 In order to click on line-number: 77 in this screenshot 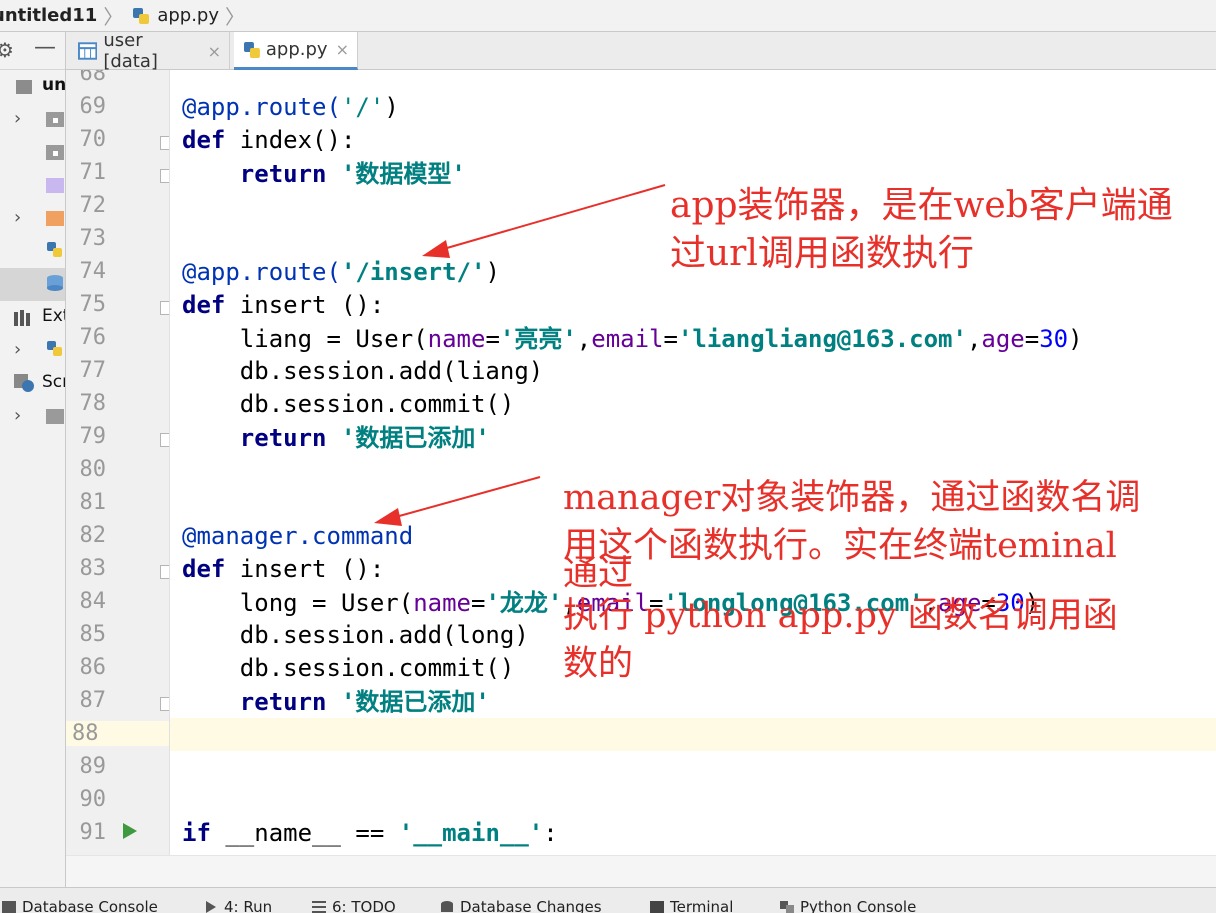, I will do `click(93, 370)`.